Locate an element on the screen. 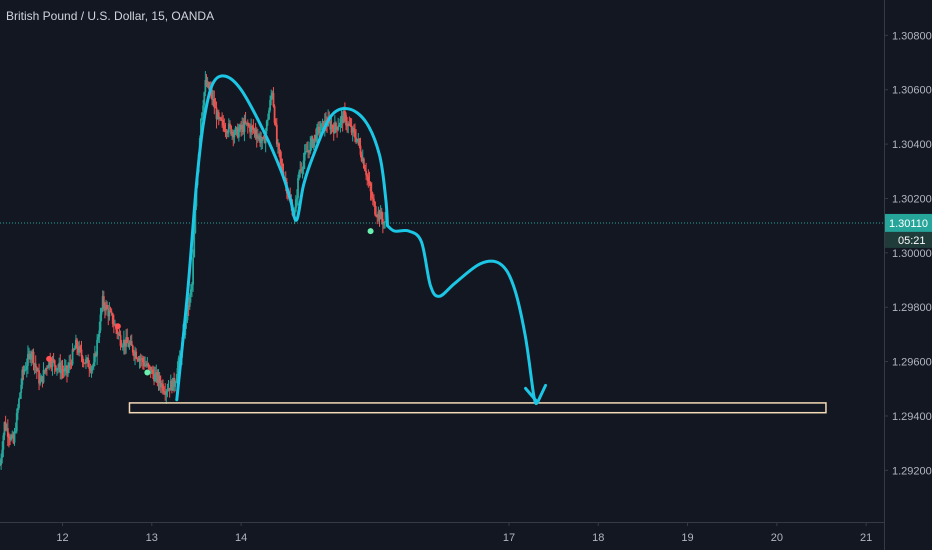 The height and width of the screenshot is (550, 932). time-axis-label: 12 is located at coordinates (62, 538).